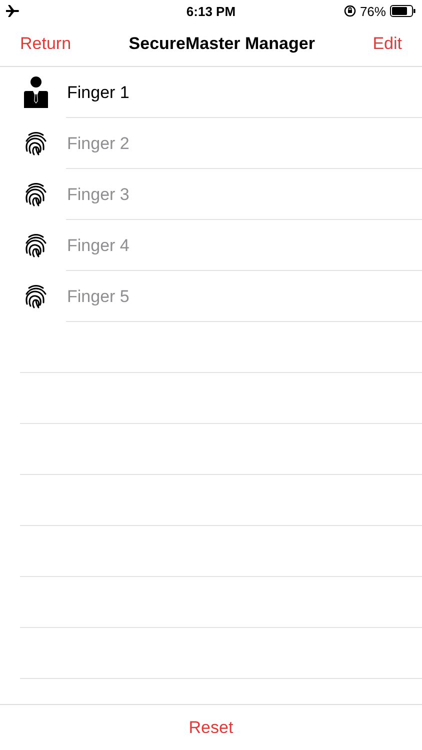 This screenshot has height=750, width=422. What do you see at coordinates (211, 728) in the screenshot?
I see `reset-button: Reset` at bounding box center [211, 728].